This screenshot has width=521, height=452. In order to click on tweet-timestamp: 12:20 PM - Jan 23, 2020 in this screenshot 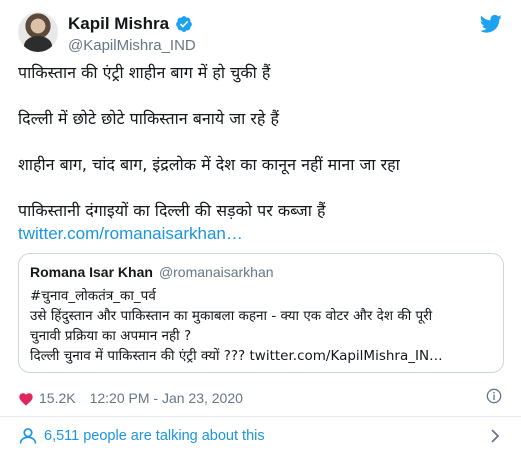, I will do `click(166, 398)`.